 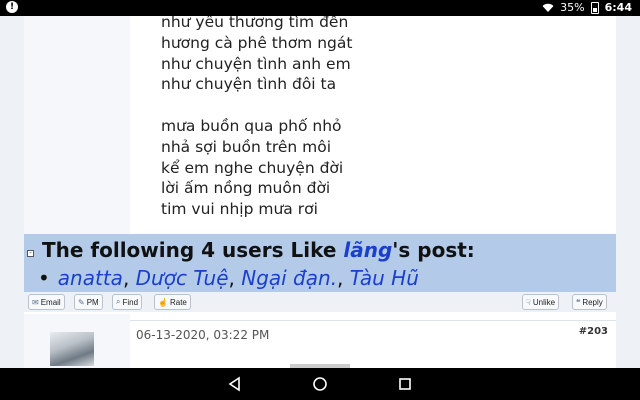 What do you see at coordinates (118, 301) in the screenshot?
I see `magnifier-icon: ⌕` at bounding box center [118, 301].